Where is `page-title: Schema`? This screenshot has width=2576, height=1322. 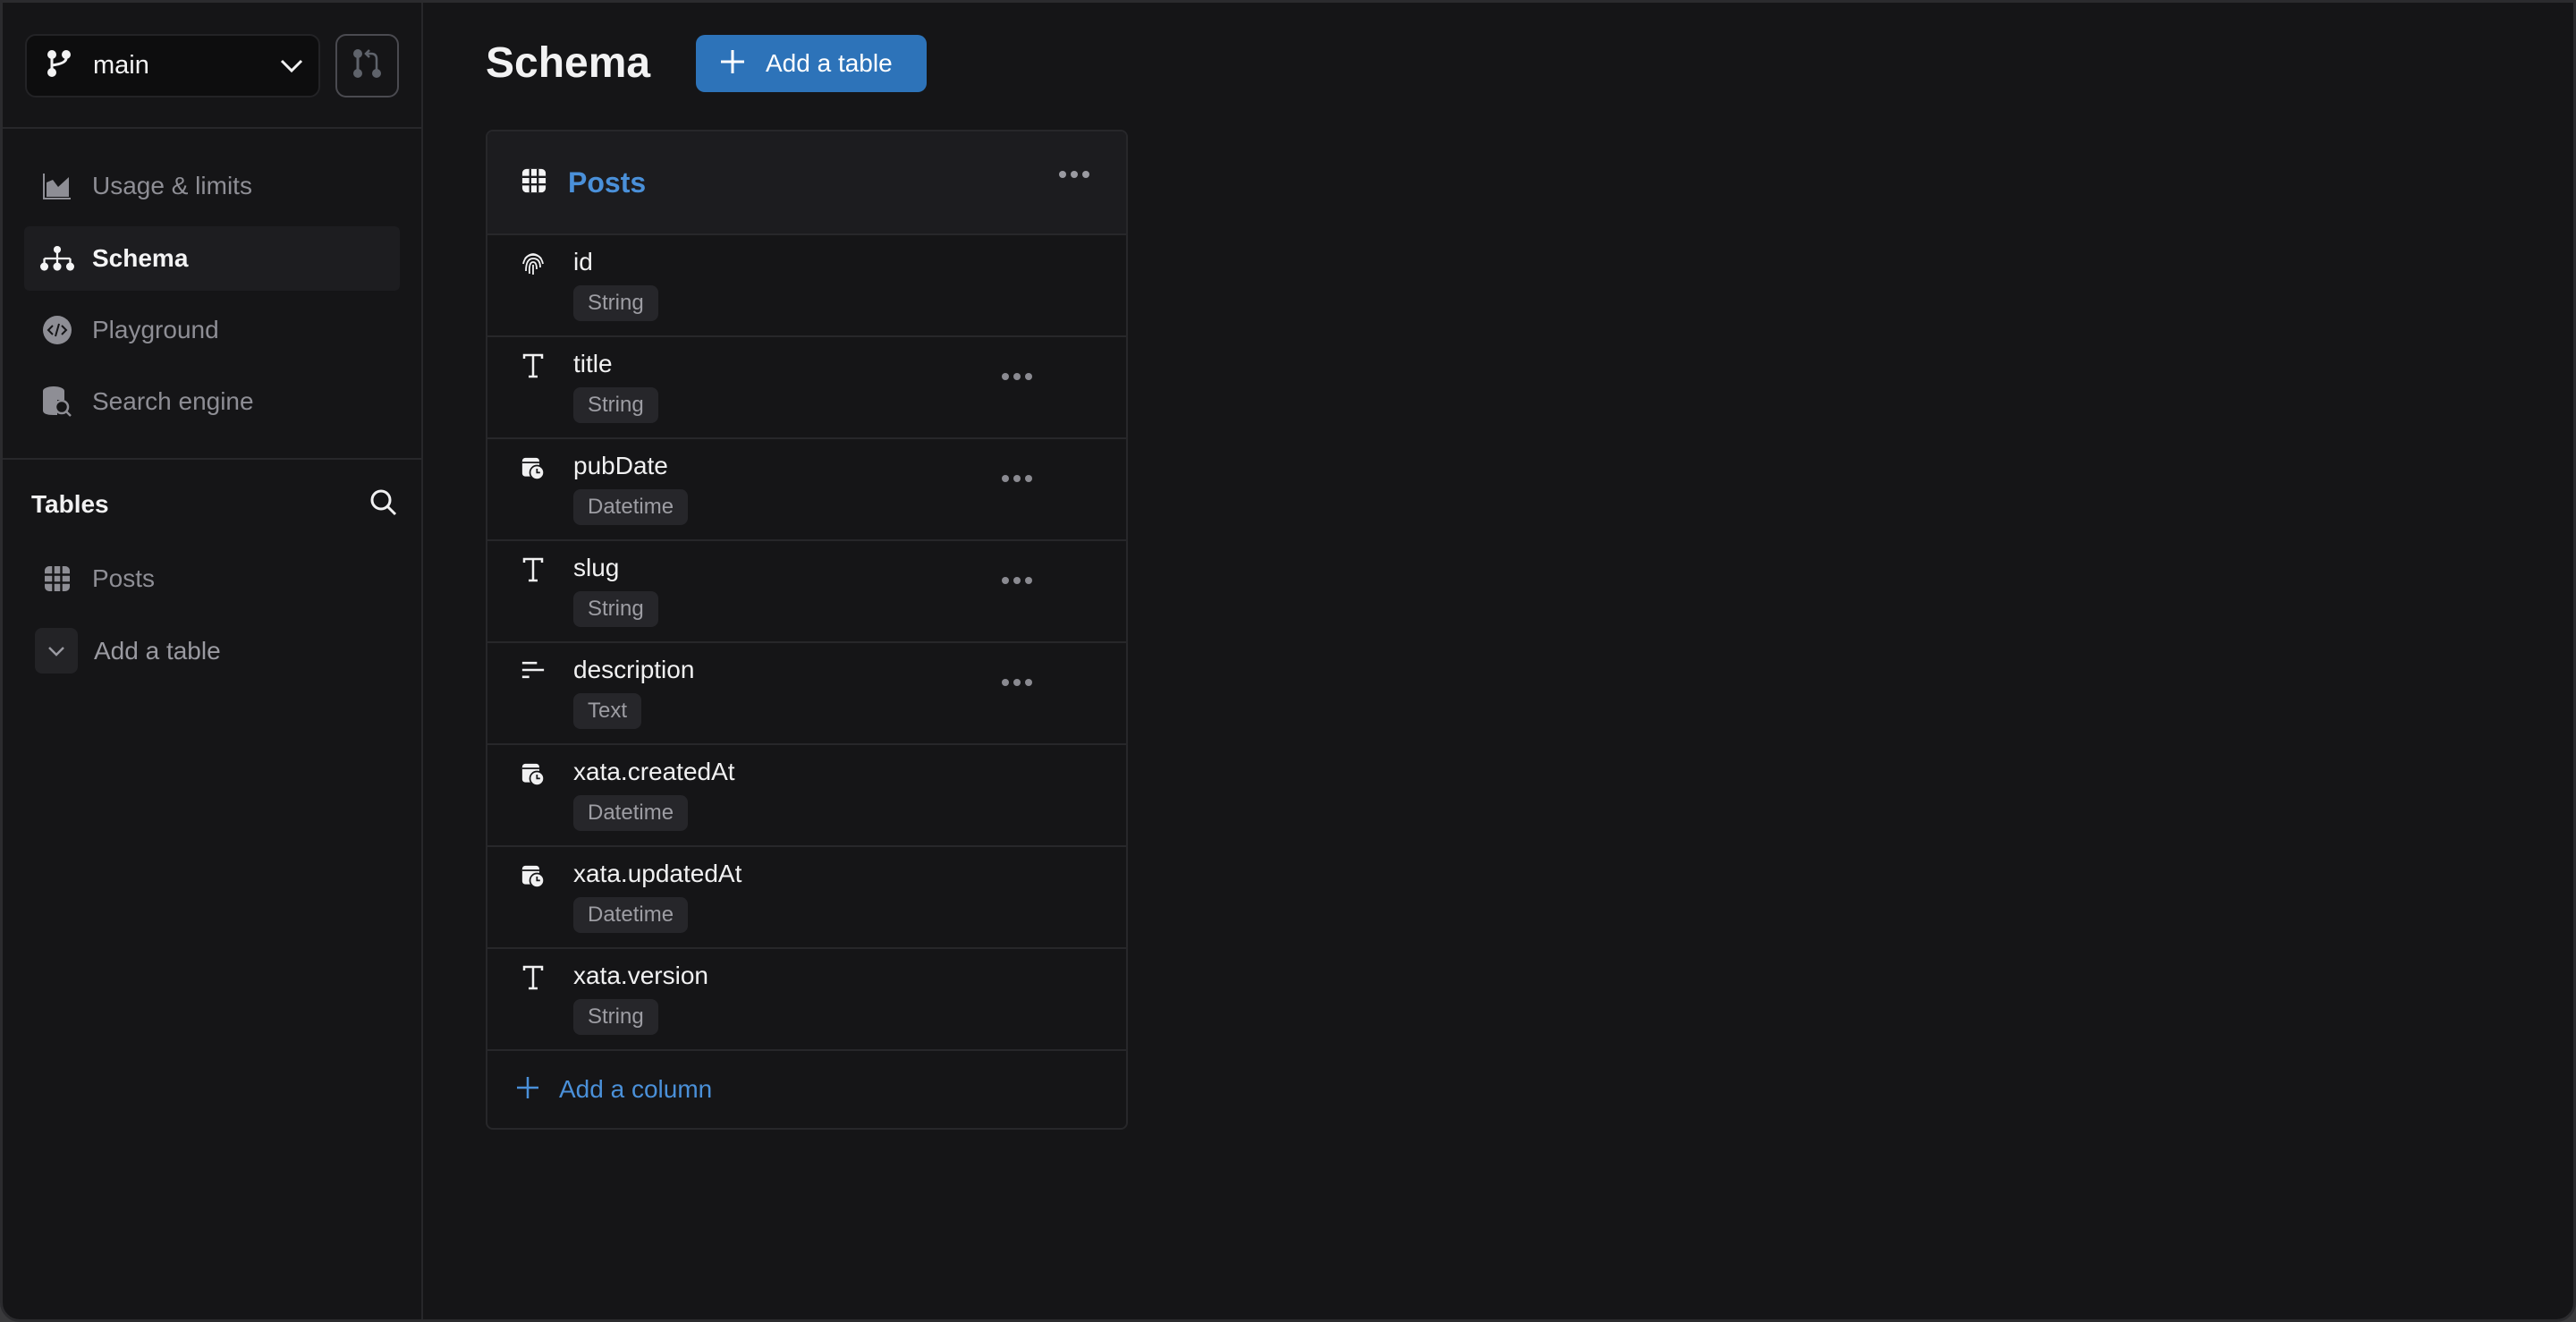 page-title: Schema is located at coordinates (568, 63).